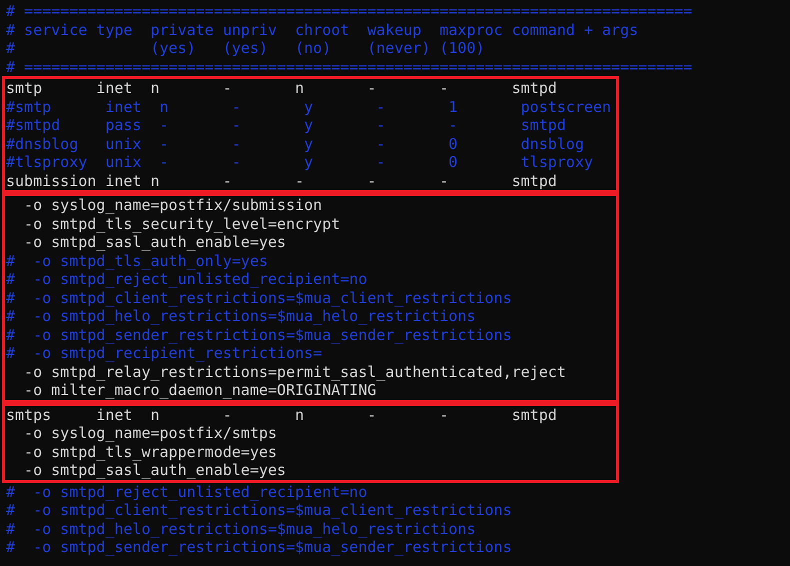 The image size is (790, 566). What do you see at coordinates (281, 181) in the screenshot?
I see `config-line: submission inet n - - - - smtpd` at bounding box center [281, 181].